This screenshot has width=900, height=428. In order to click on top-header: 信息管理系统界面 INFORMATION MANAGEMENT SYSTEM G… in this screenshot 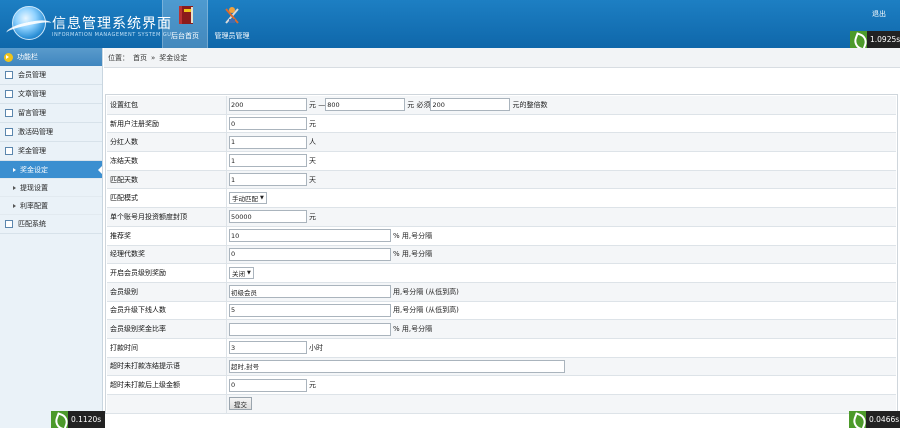, I will do `click(450, 24)`.